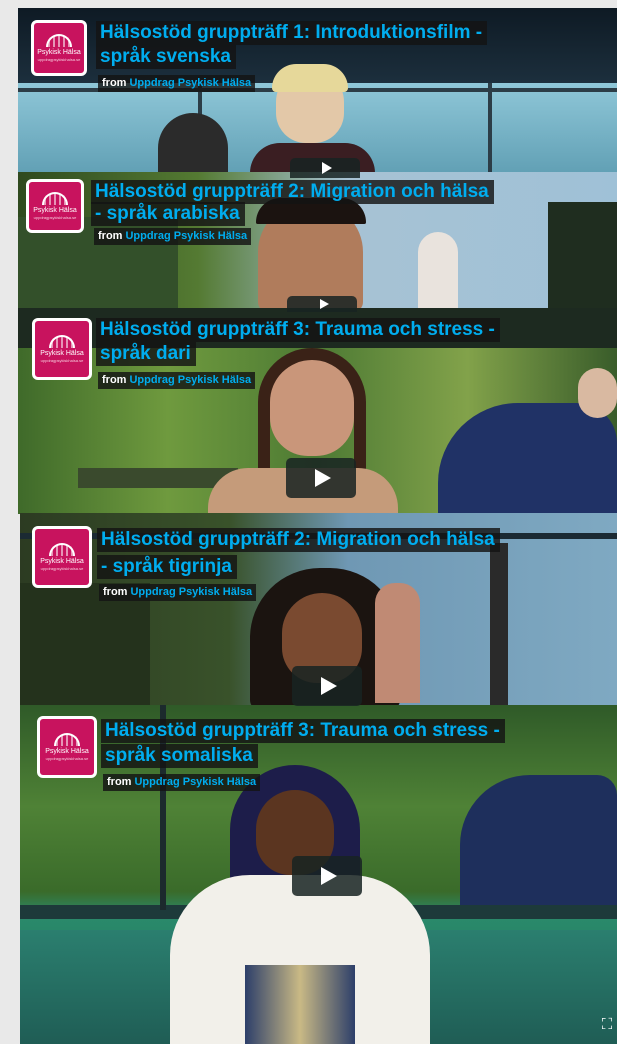 The image size is (617, 1044). I want to click on channel-logo-3: Psykisk Hälsa uppdragpsykiskhalsa.se, so click(62, 349).